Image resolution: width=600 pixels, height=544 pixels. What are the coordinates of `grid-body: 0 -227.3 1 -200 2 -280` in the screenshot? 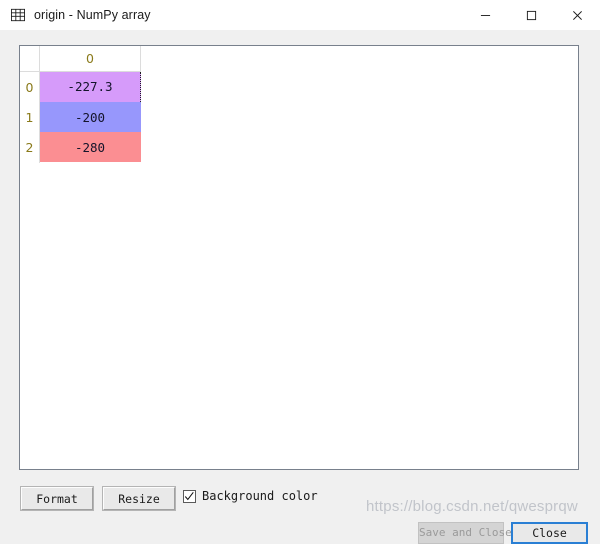 It's located at (80, 116).